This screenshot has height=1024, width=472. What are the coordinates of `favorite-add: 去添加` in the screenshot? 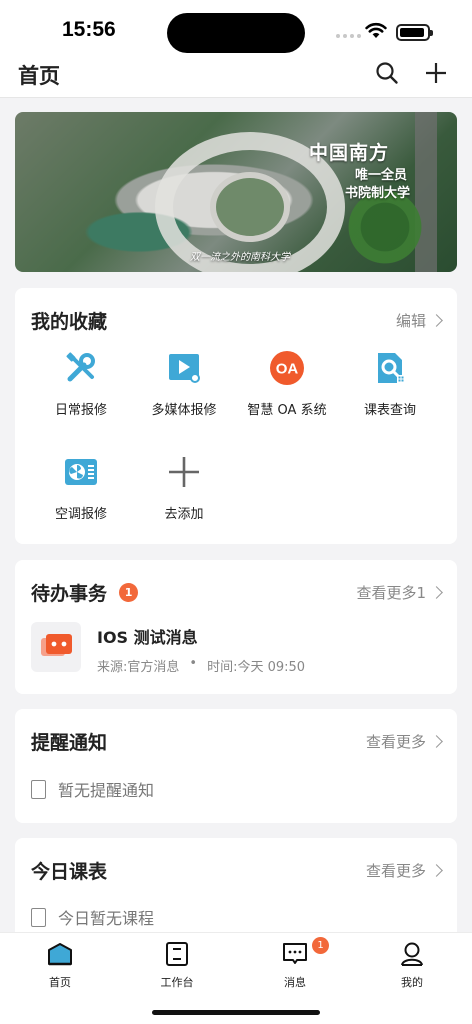 It's located at (184, 488).